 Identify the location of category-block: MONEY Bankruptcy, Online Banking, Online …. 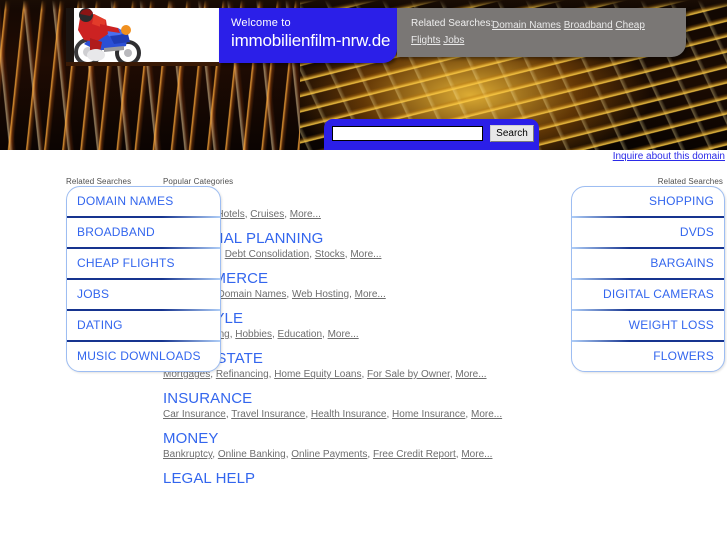
(363, 446).